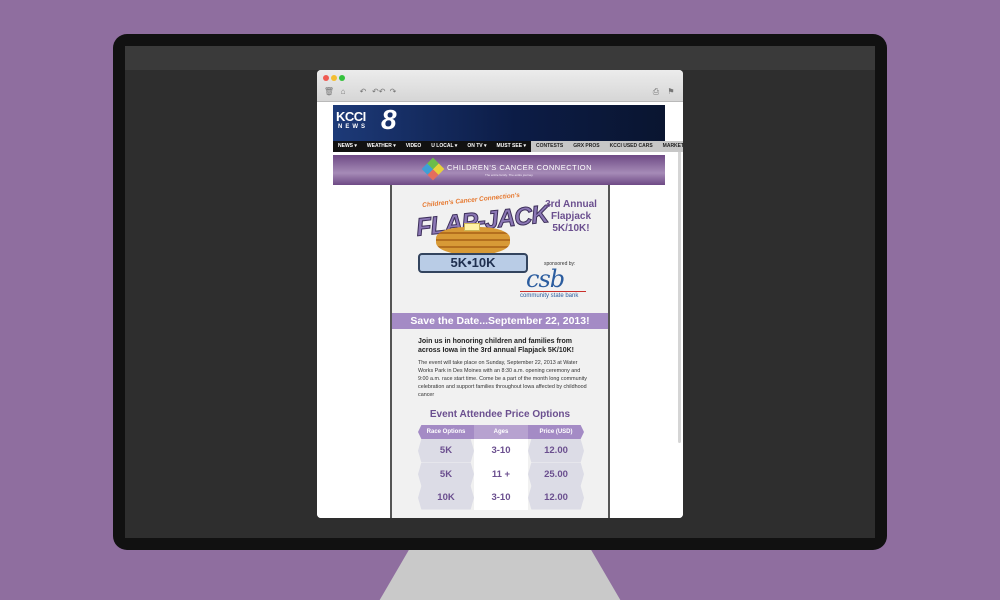 This screenshot has width=1000, height=600. Describe the element at coordinates (381, 146) in the screenshot. I see `nav-item-weather: WEATHER ▾` at that location.